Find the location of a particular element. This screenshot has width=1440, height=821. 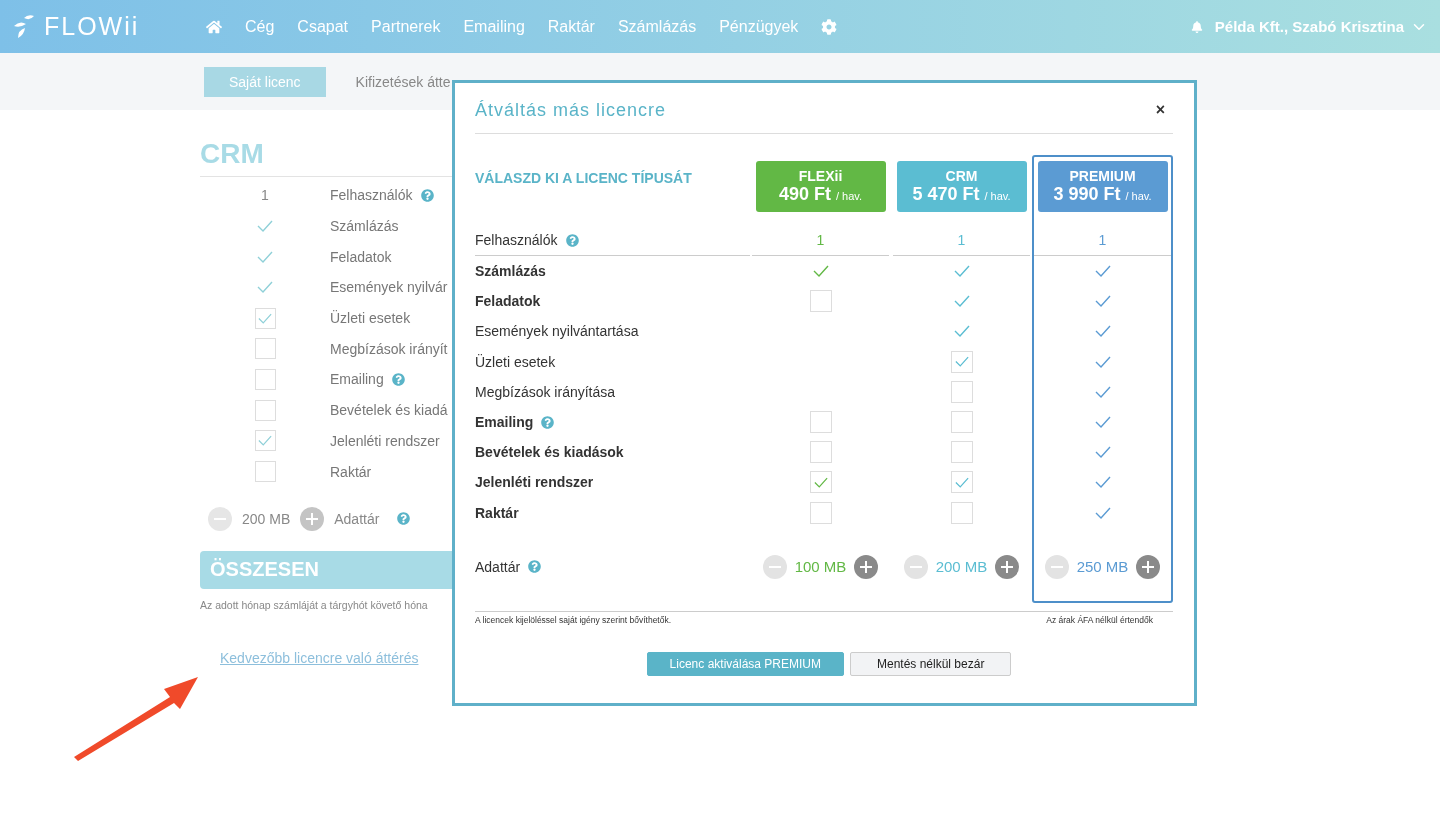

feature-label: Számlázás is located at coordinates (364, 226).